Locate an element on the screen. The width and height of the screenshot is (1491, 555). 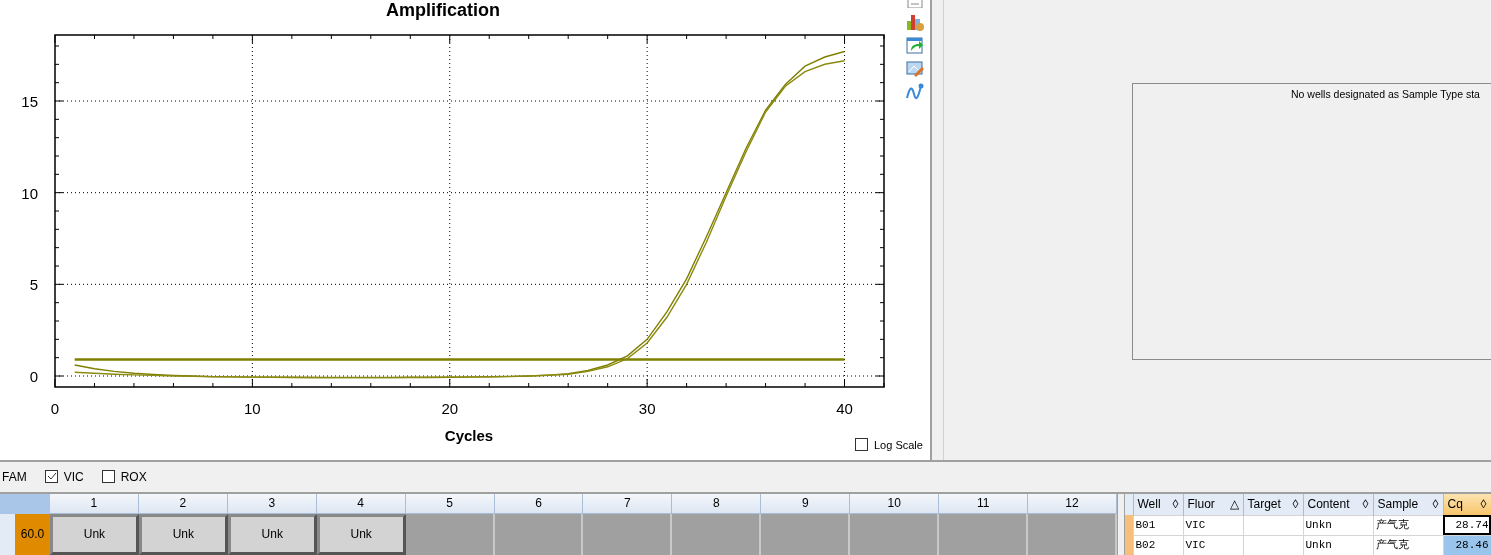
checkbox-label: Log Scale is located at coordinates (898, 445).